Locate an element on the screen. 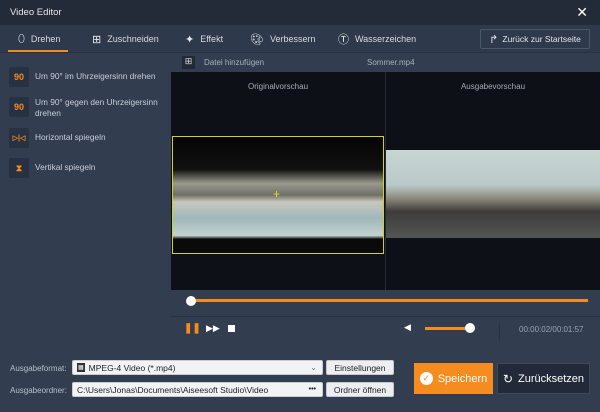 The image size is (600, 412). reset-label: Zurücksetzen is located at coordinates (551, 378).